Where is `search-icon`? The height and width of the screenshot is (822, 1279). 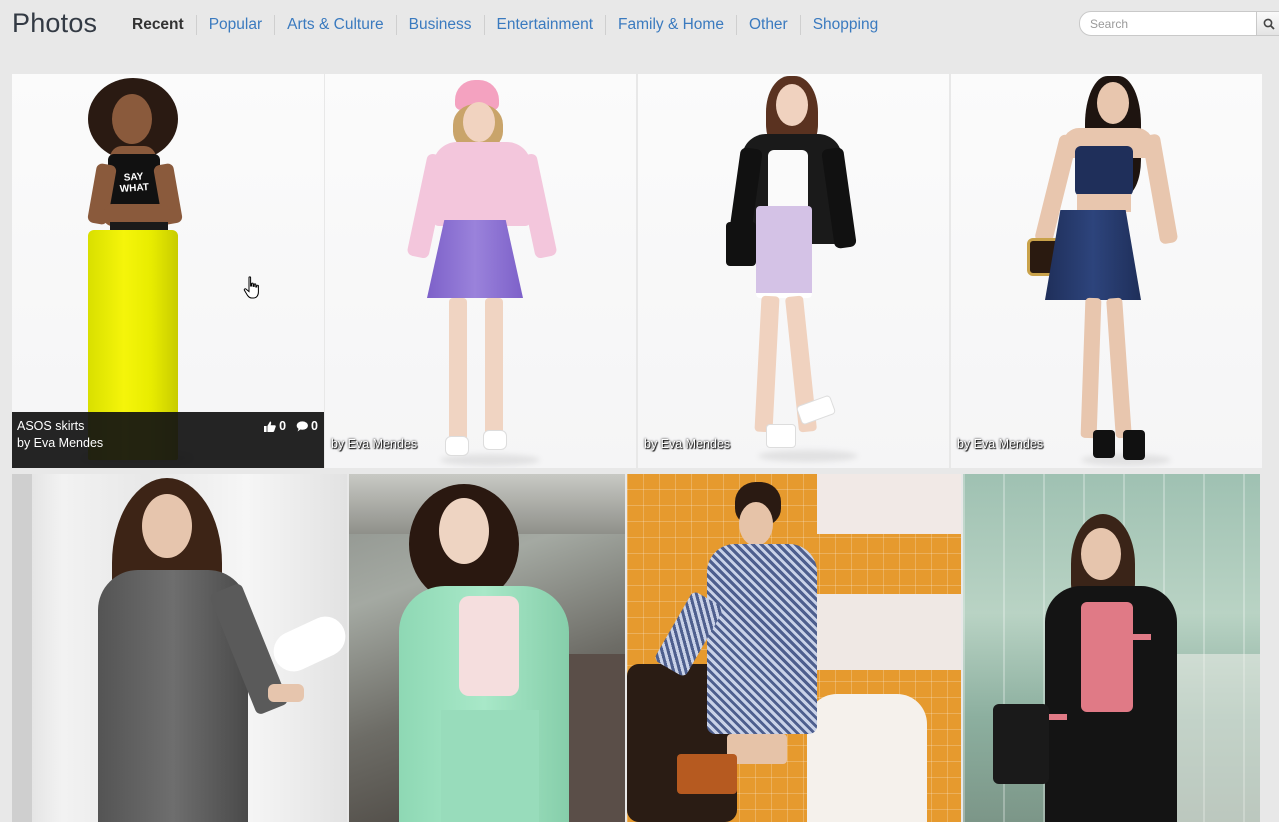 search-icon is located at coordinates (1269, 24).